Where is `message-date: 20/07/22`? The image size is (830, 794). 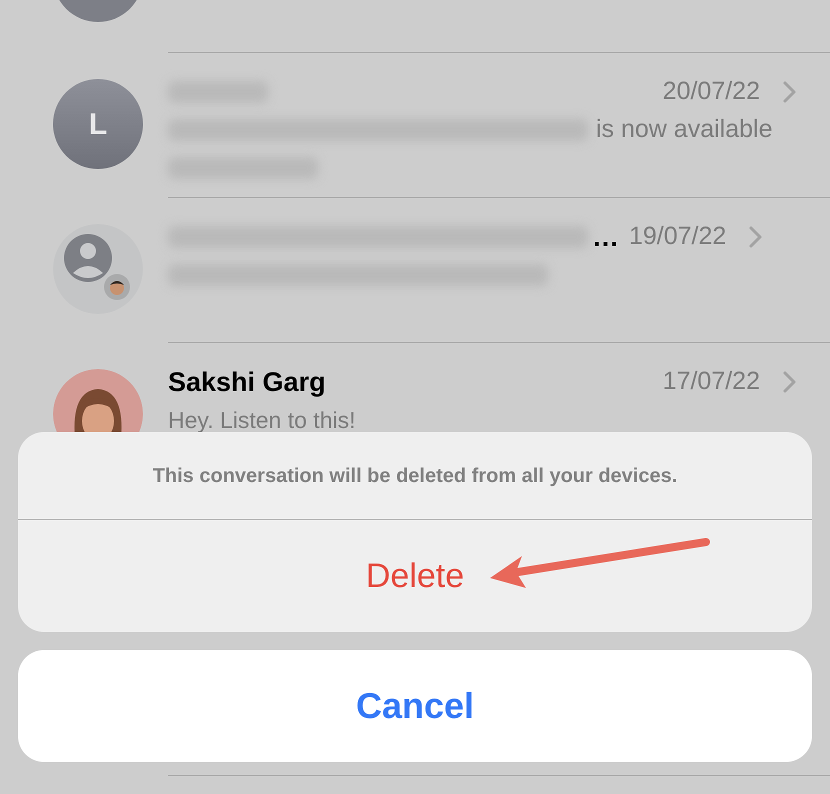 message-date: 20/07/22 is located at coordinates (711, 92).